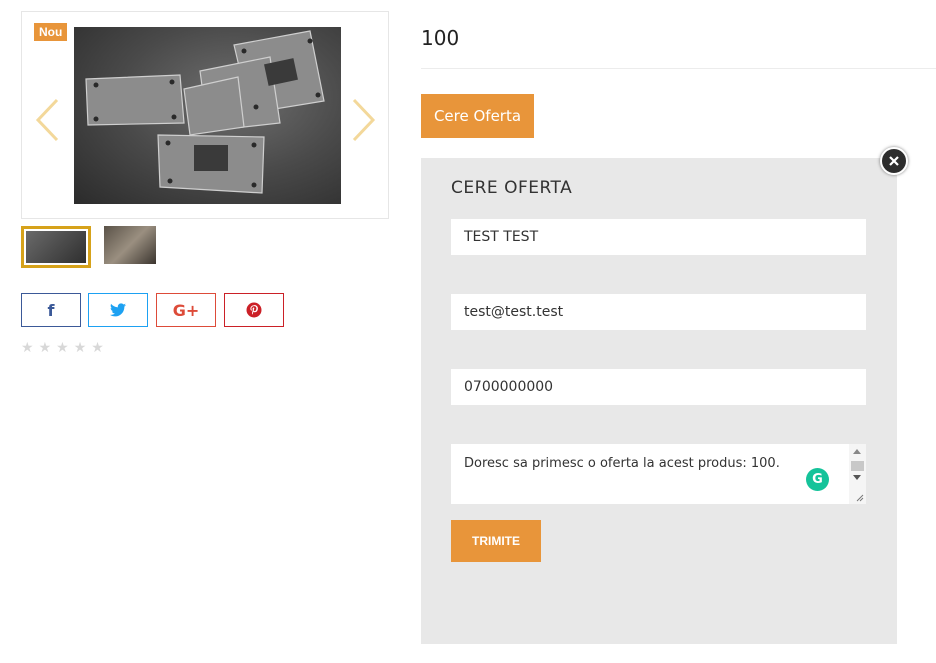 The height and width of the screenshot is (663, 936). I want to click on email-value: test@test.test, so click(514, 312).